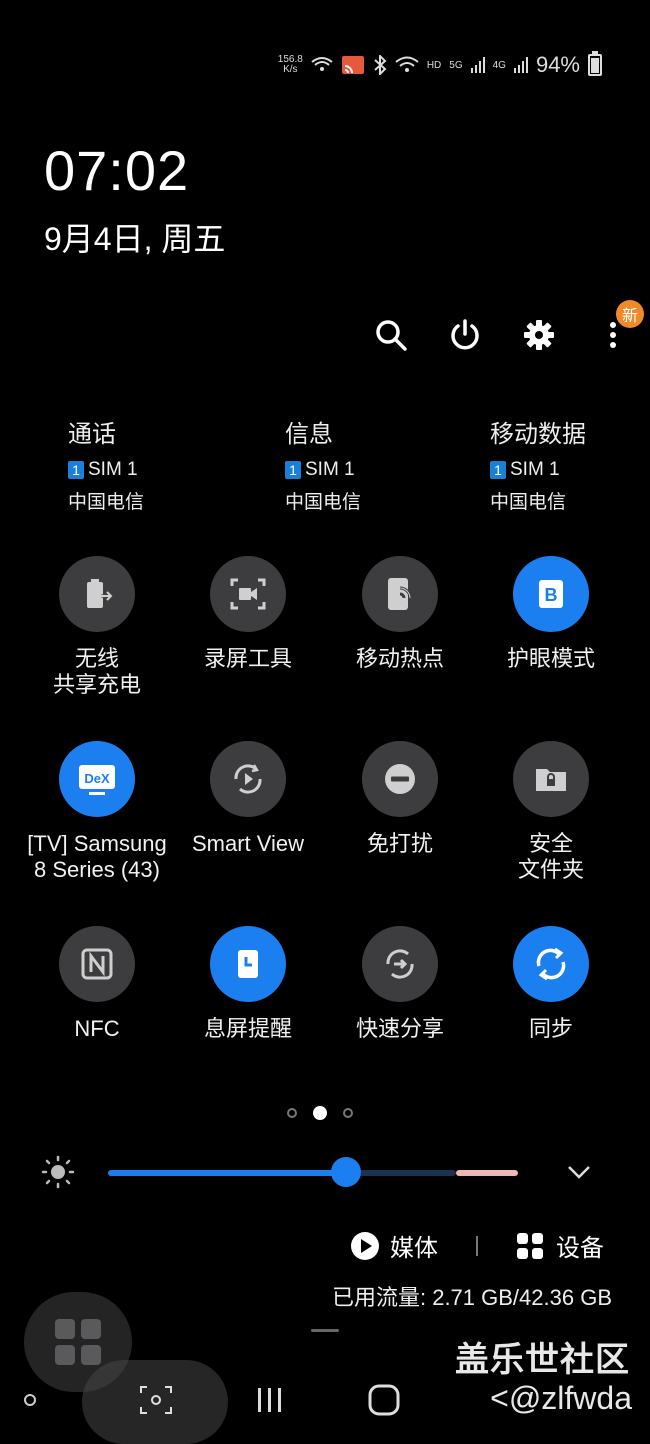  I want to click on devices-button: 设备, so click(560, 1245).